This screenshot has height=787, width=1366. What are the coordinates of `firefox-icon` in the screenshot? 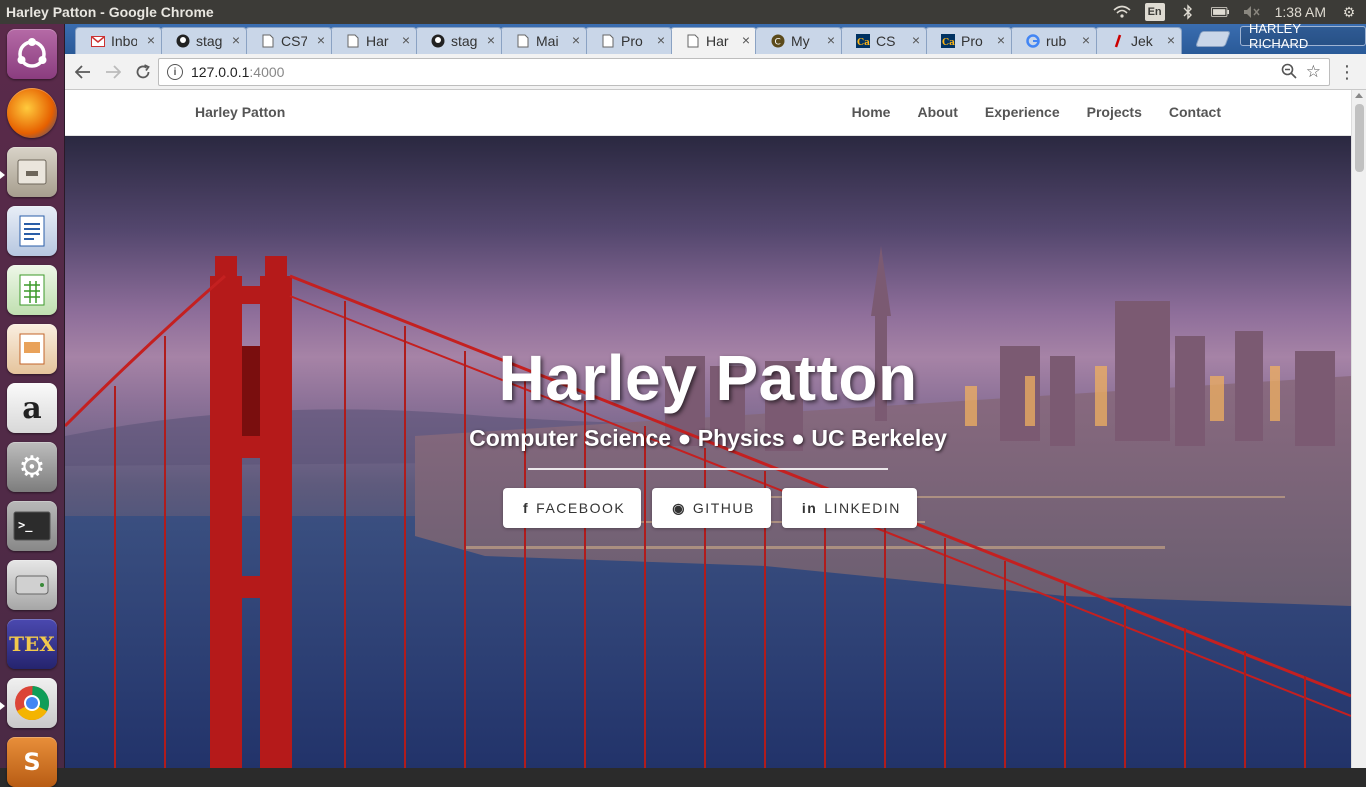 It's located at (32, 113).